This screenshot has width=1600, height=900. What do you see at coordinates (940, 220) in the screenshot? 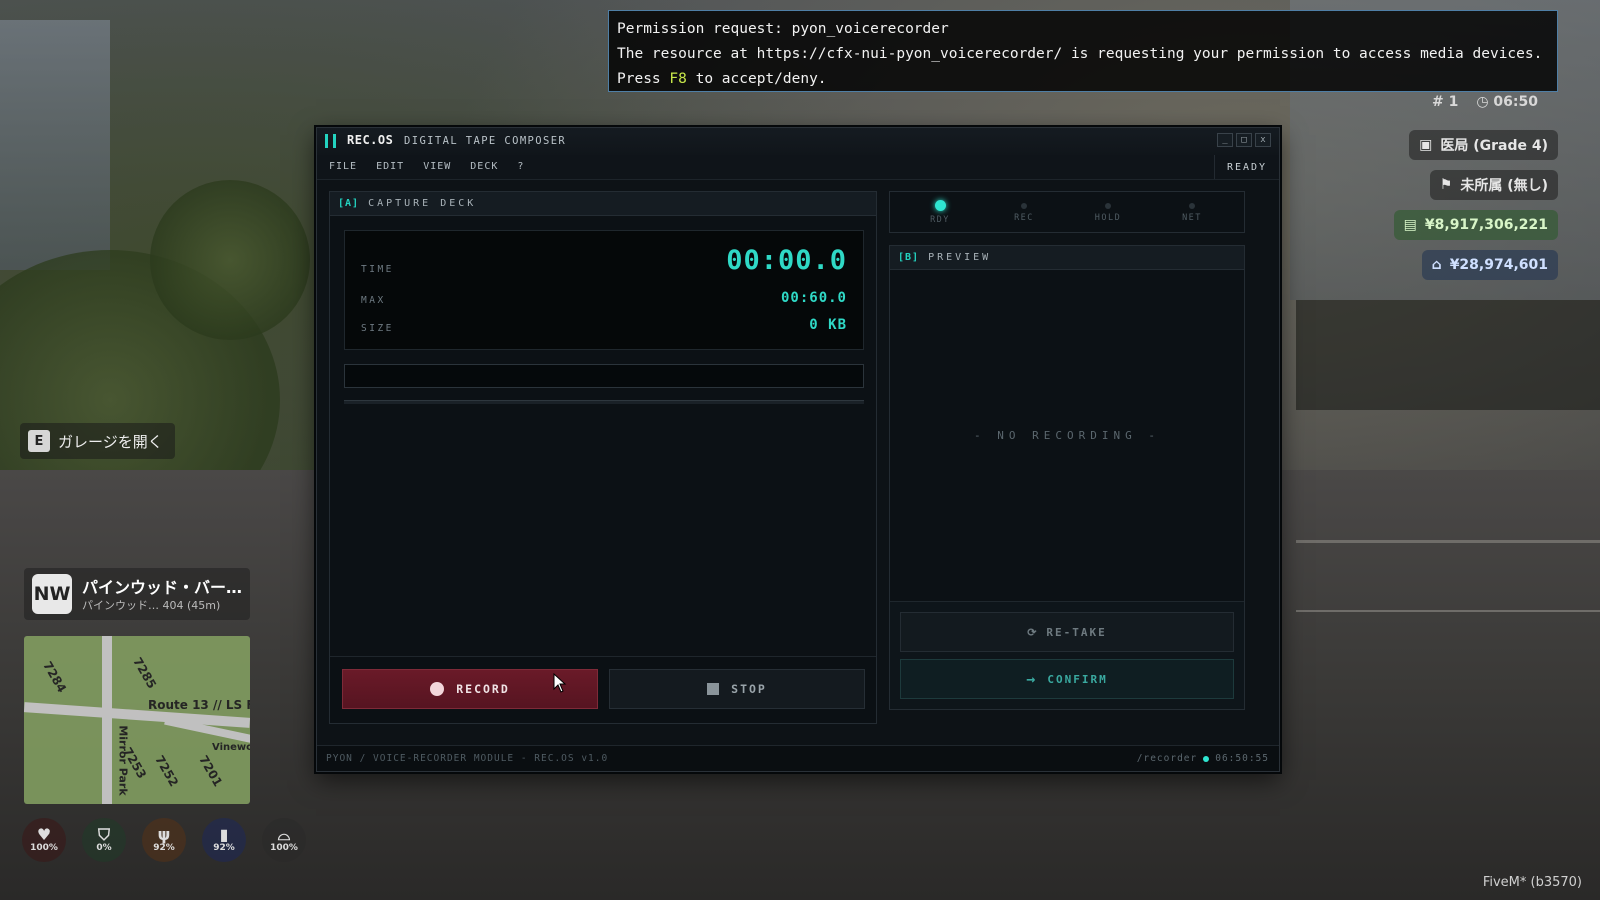
I see `status-label: RDY` at bounding box center [940, 220].